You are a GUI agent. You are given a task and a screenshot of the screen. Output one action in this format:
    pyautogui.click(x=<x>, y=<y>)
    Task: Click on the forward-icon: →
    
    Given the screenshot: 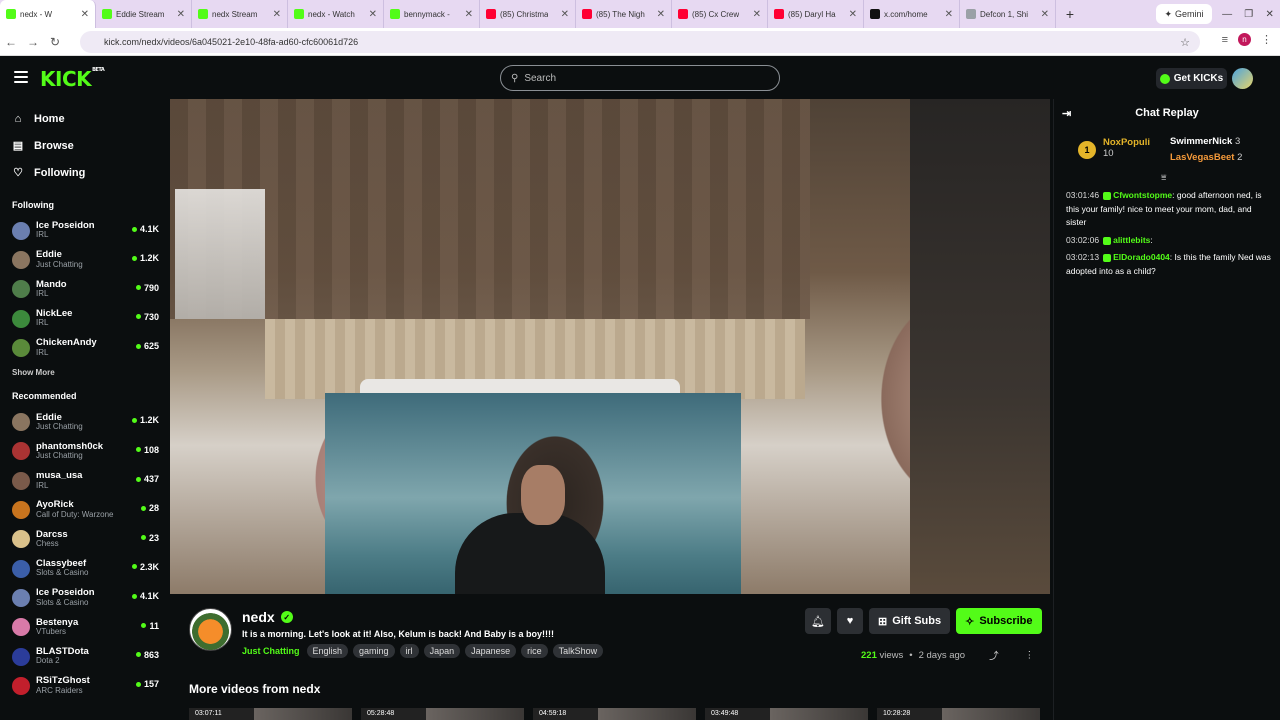 What is the action you would take?
    pyautogui.click(x=33, y=42)
    